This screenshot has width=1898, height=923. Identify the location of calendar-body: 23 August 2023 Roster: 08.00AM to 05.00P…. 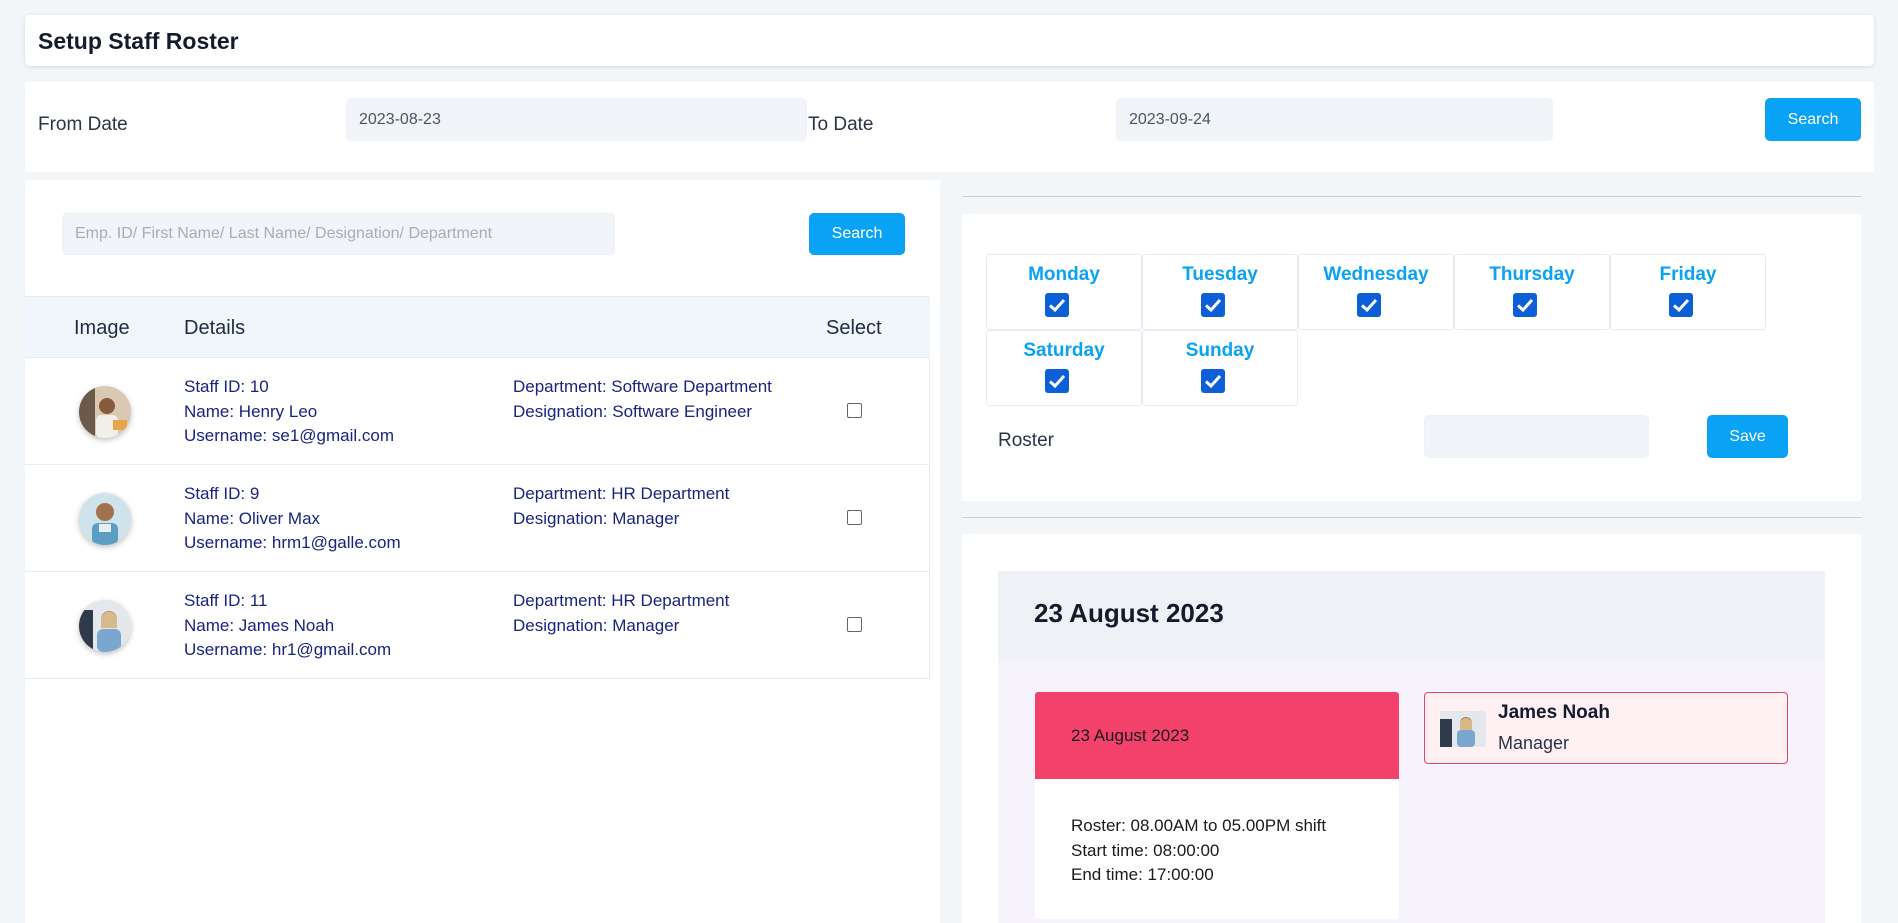
(1411, 791).